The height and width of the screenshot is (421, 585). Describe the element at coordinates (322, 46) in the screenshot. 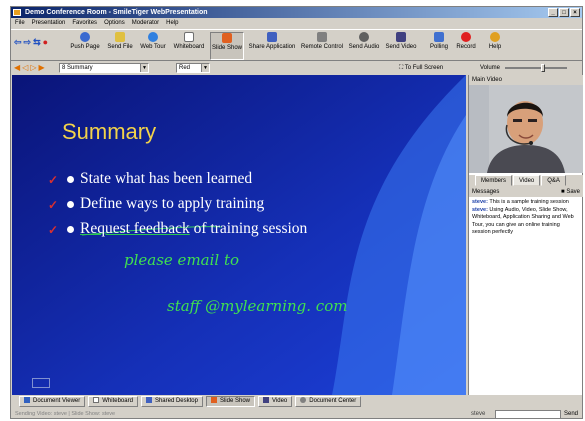

I see `remote-control-button: Remote Control` at that location.